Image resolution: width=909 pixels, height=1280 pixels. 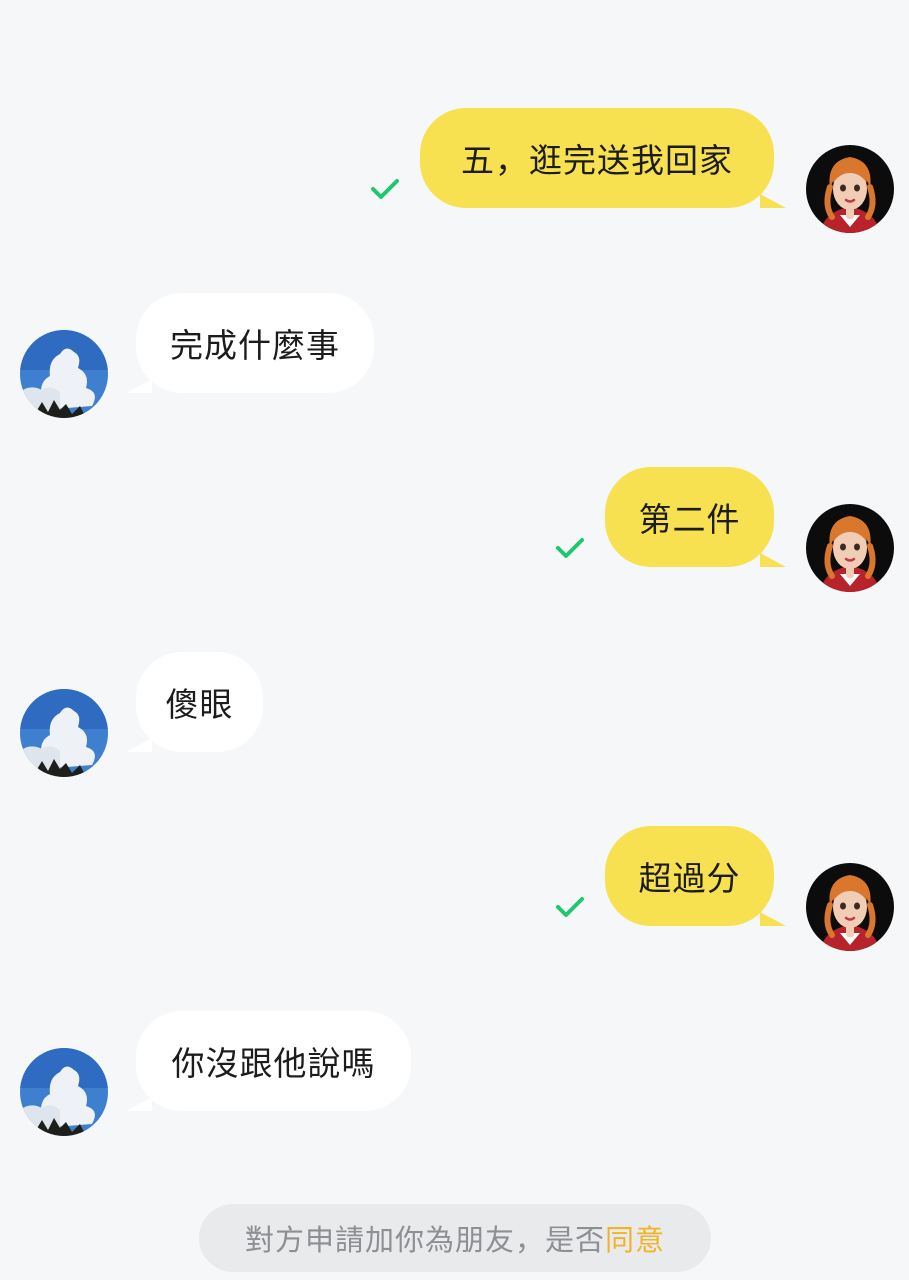 What do you see at coordinates (454, 529) in the screenshot?
I see `message-row-sent: 第二件` at bounding box center [454, 529].